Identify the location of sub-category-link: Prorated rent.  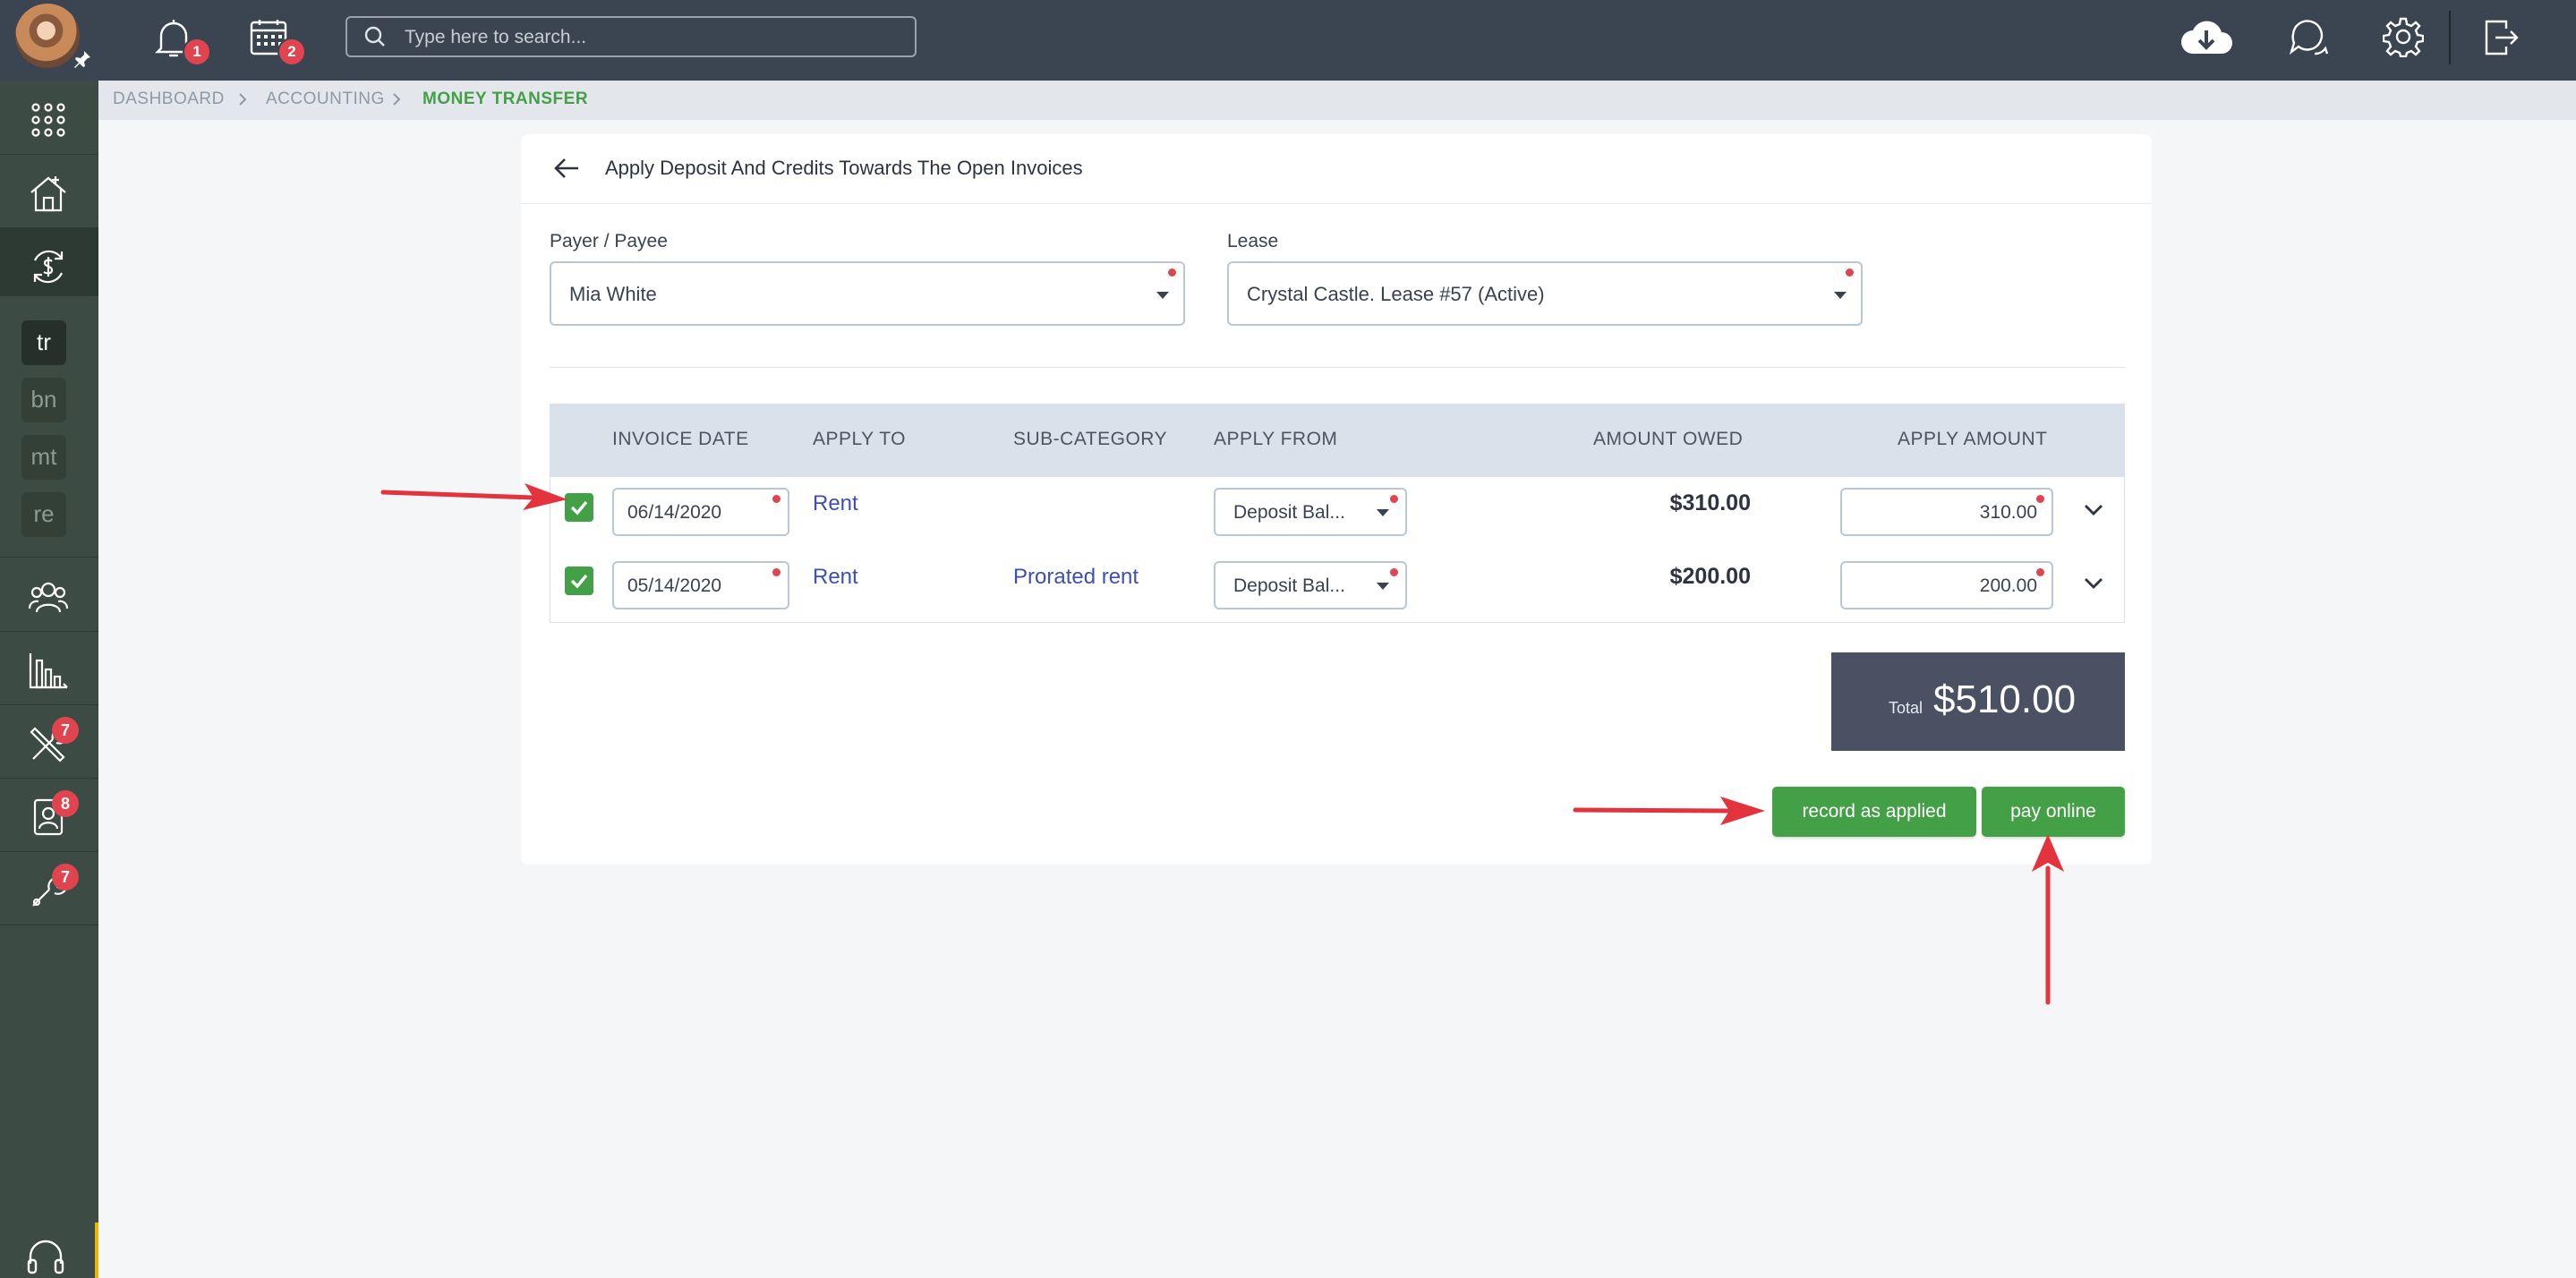
(1076, 577).